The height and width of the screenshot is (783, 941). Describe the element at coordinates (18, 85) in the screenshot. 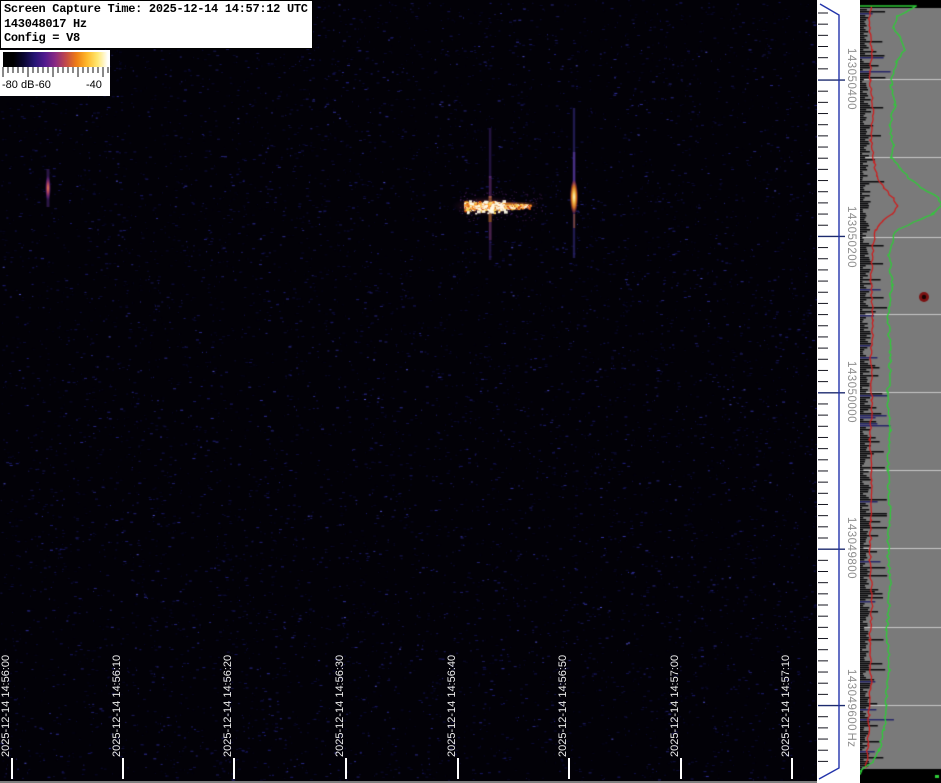

I see `colorbar-label-min: -80 dB` at that location.